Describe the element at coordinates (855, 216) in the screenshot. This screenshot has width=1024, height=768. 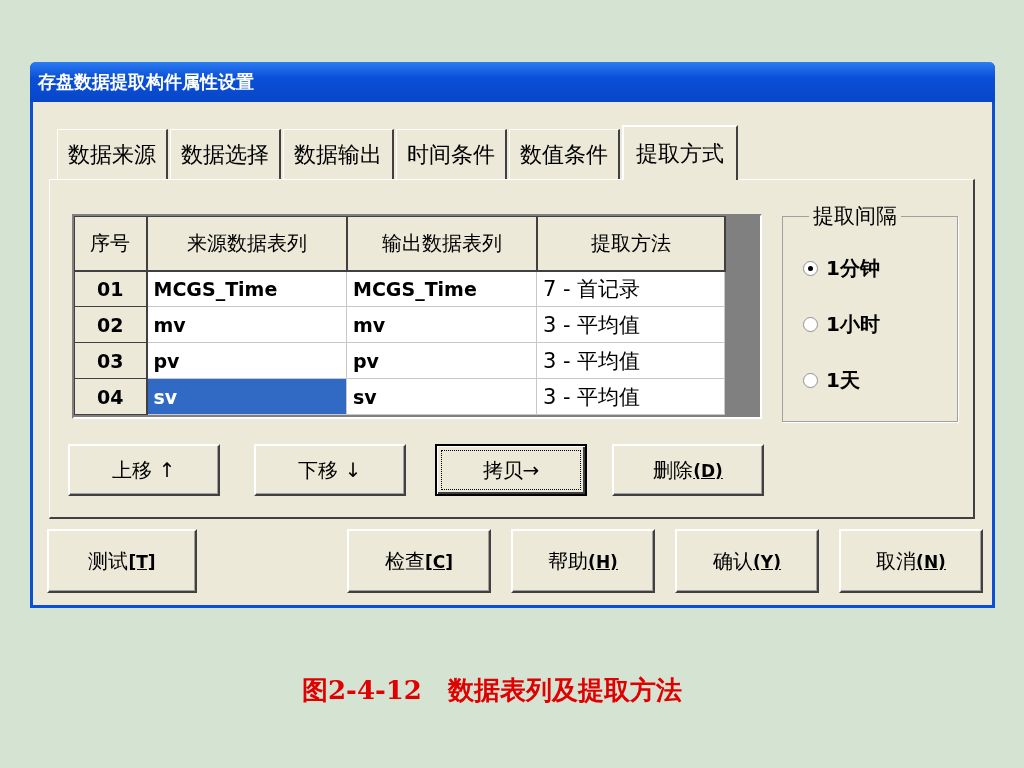
I see `group-title: 提取间隔` at that location.